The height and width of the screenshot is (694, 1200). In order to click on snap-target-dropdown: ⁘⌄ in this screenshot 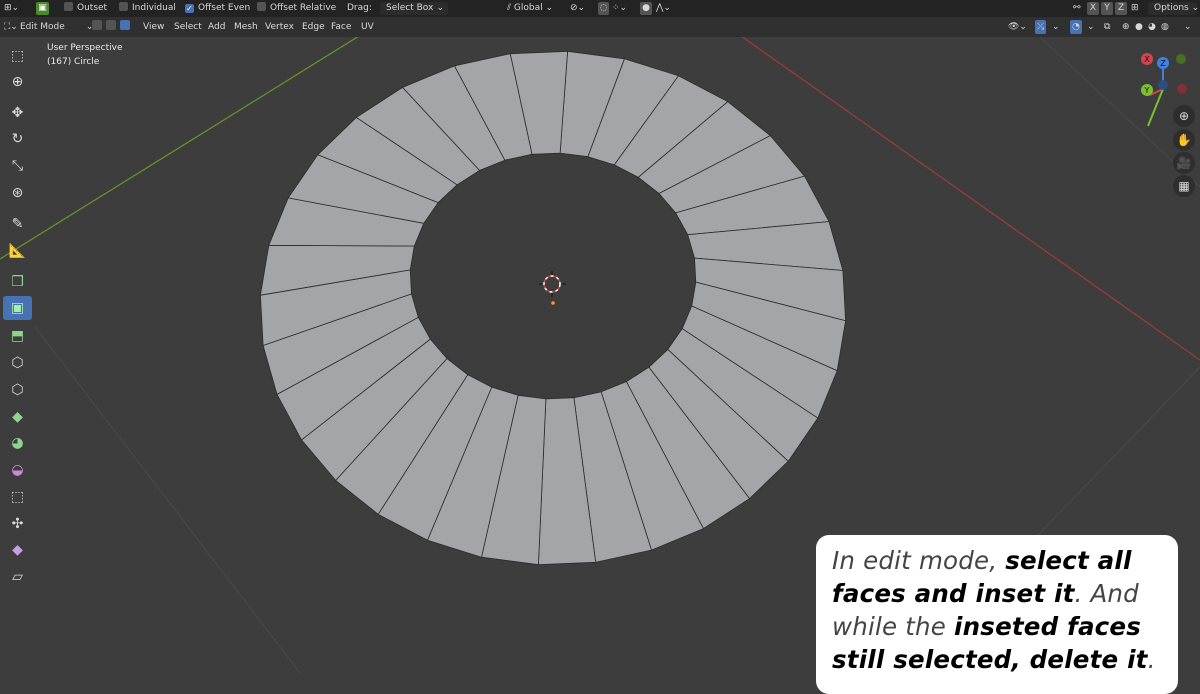, I will do `click(619, 8)`.